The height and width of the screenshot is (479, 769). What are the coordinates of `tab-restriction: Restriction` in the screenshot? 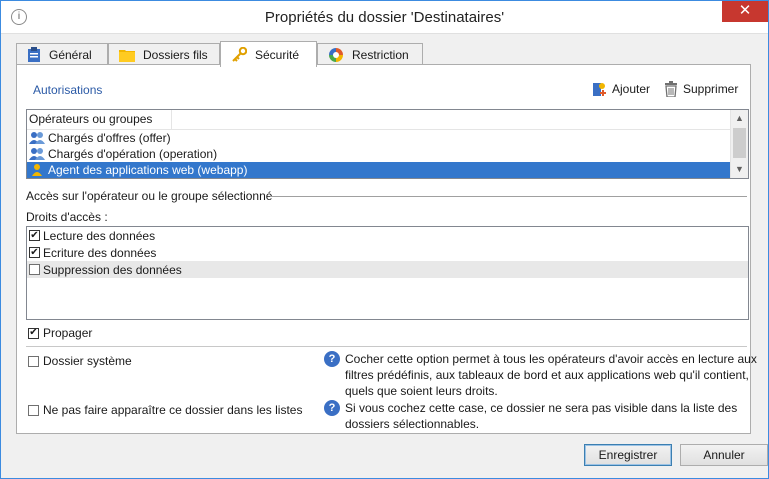 It's located at (370, 54).